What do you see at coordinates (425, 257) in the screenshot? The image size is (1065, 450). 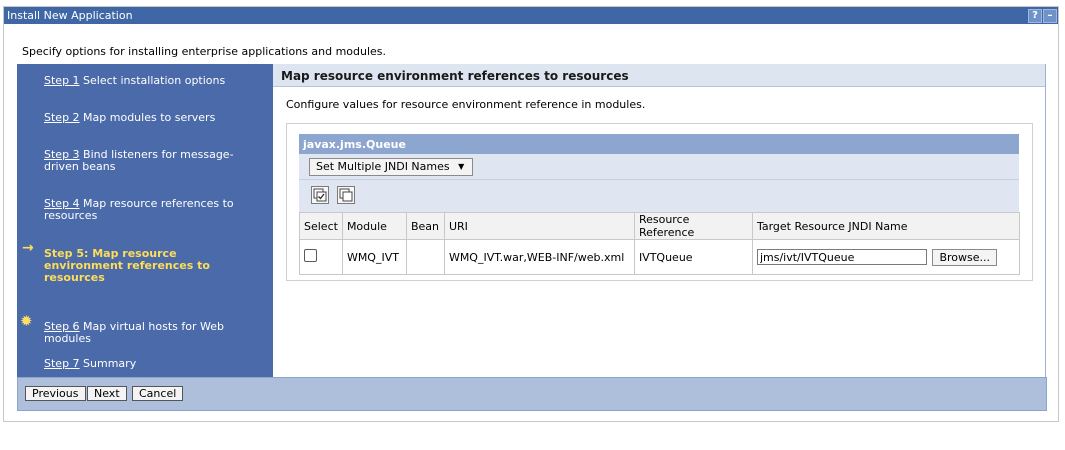 I see `bean-cell` at bounding box center [425, 257].